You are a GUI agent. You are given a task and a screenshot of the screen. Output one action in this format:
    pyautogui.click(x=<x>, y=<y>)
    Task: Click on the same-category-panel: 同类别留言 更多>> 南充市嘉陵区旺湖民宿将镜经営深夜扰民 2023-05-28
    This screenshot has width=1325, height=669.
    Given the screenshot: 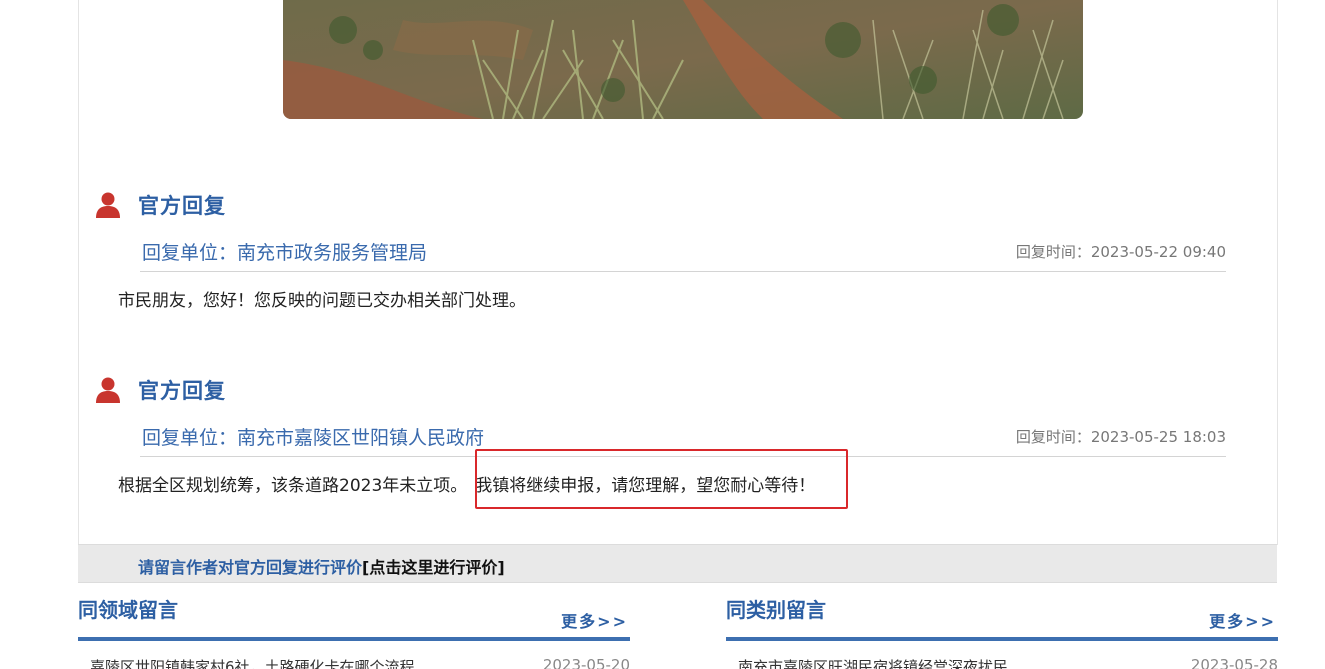 What is the action you would take?
    pyautogui.click(x=1002, y=629)
    